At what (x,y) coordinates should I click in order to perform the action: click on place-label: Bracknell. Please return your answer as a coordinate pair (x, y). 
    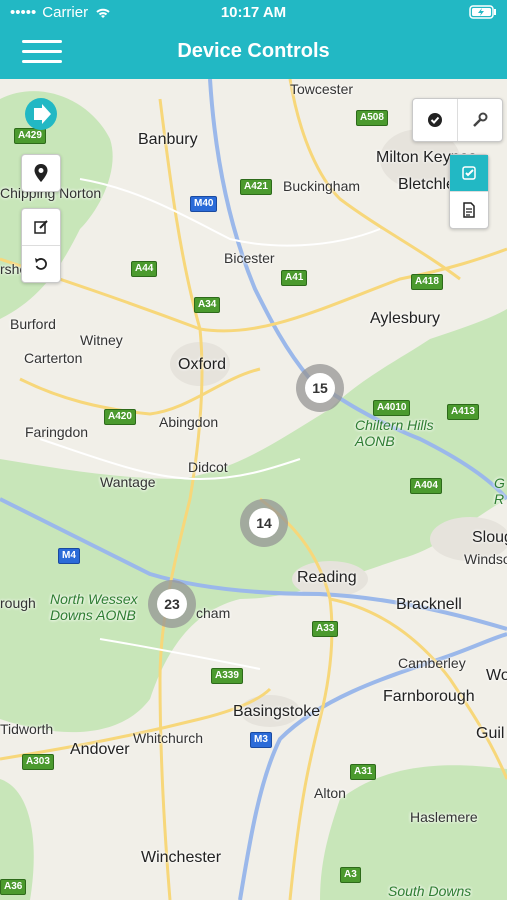
    Looking at the image, I should click on (429, 604).